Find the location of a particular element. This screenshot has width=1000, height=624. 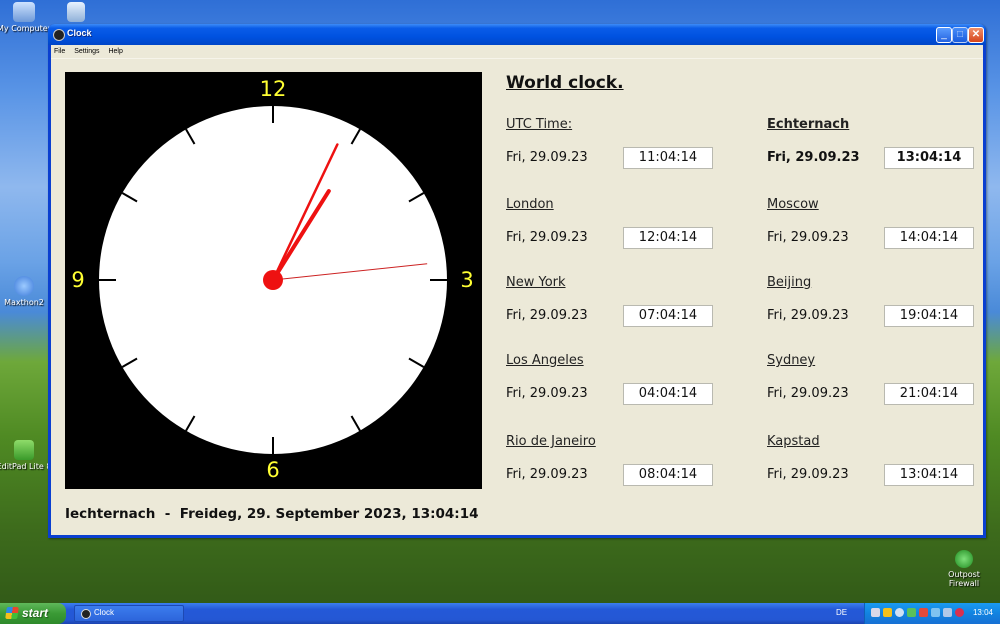

menu-bar: File Settings Help is located at coordinates (517, 52).